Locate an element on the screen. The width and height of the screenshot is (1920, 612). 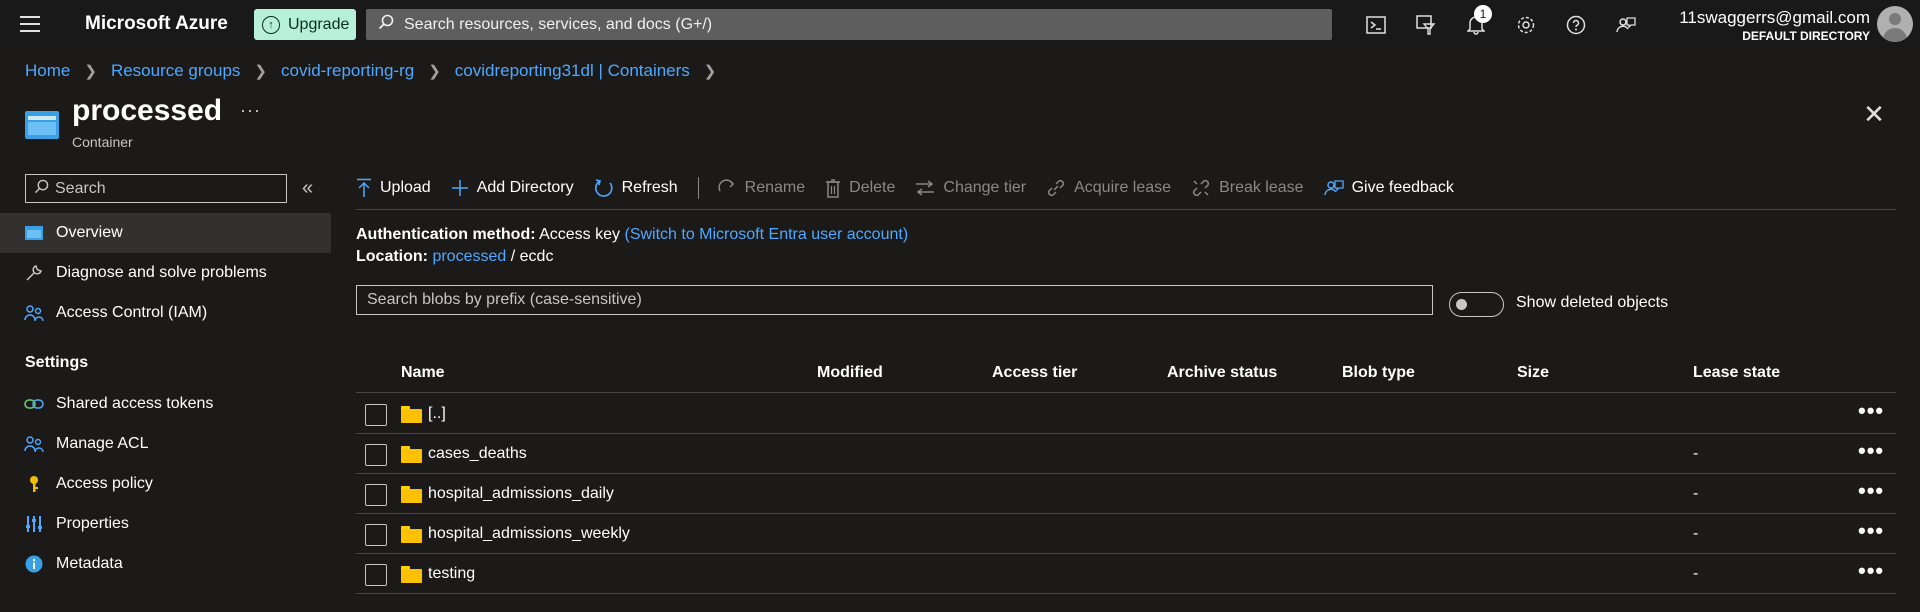
show-deleted-label: Show deleted objects is located at coordinates (1592, 302).